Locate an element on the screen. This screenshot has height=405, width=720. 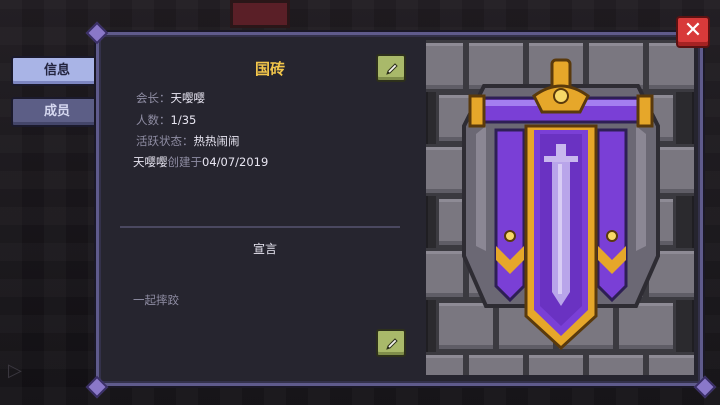
declaration-title: 宣言 is located at coordinates (264, 249).